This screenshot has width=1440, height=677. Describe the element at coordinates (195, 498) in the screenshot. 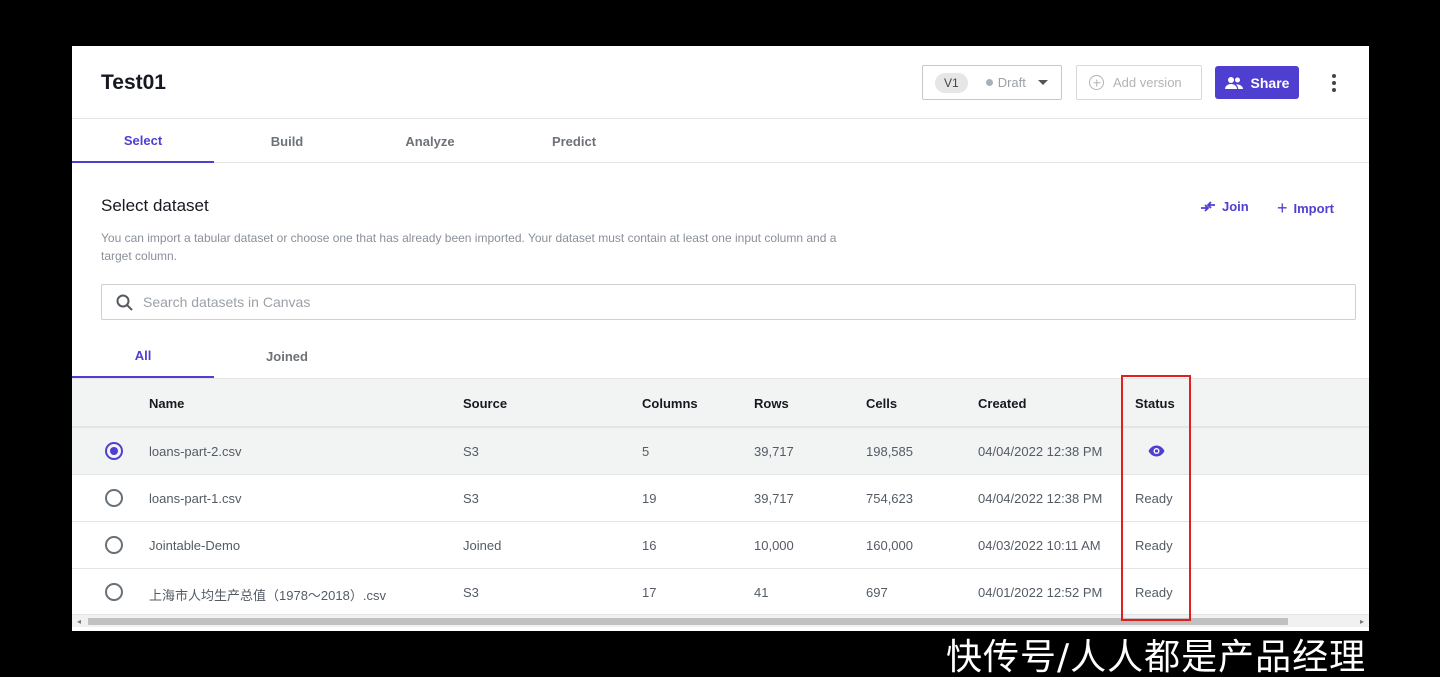

I see `cell-name: loans-part-1.csv` at that location.